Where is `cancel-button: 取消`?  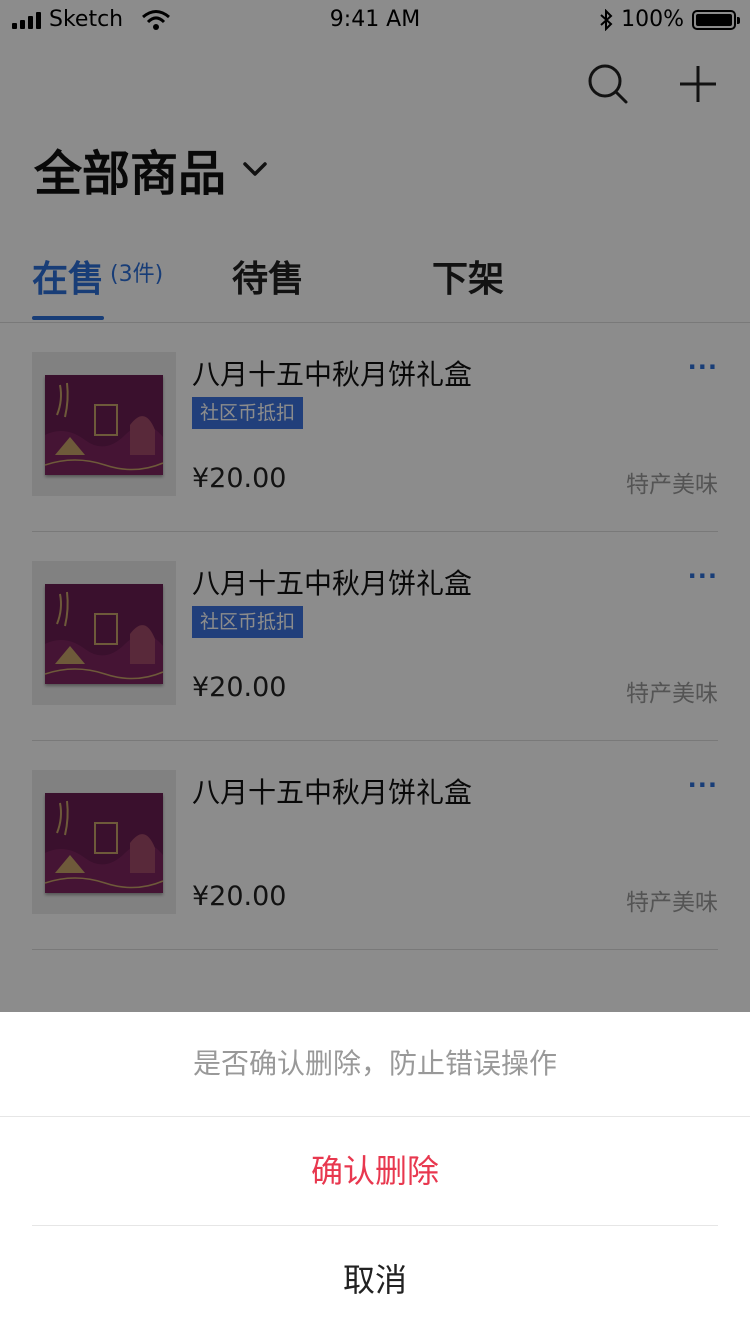
cancel-button: 取消 is located at coordinates (375, 1280).